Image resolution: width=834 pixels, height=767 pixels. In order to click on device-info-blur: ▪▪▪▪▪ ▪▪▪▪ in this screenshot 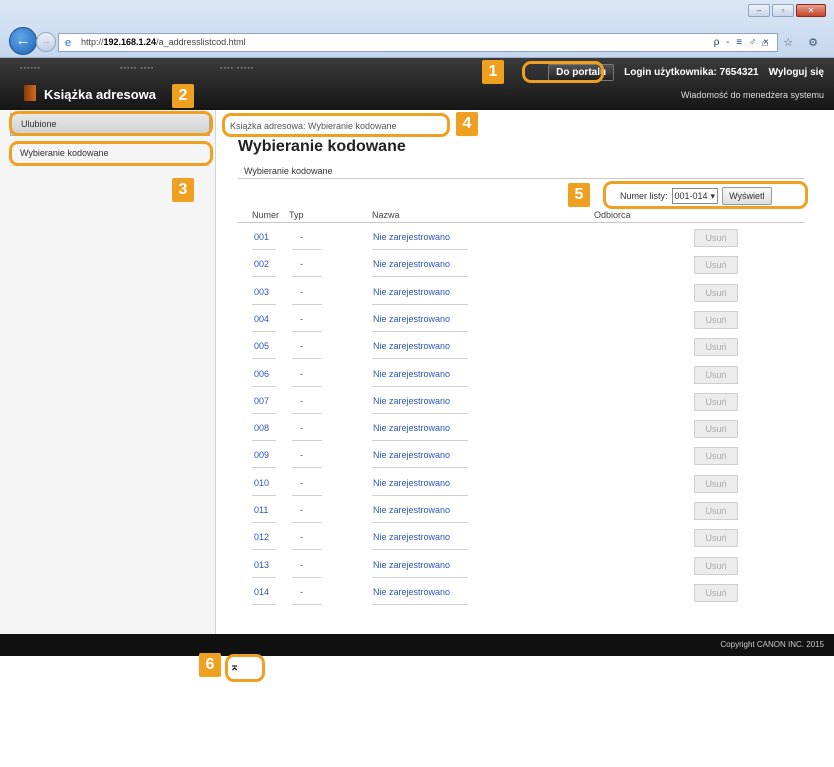, I will do `click(137, 68)`.